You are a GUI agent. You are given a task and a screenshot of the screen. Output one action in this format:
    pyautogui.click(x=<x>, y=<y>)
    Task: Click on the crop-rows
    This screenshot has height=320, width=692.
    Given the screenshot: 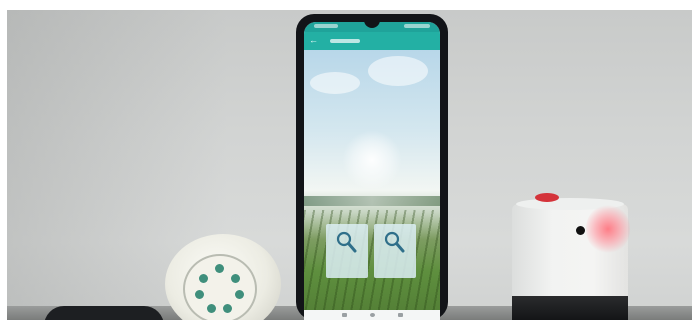 What is the action you would take?
    pyautogui.click(x=372, y=265)
    